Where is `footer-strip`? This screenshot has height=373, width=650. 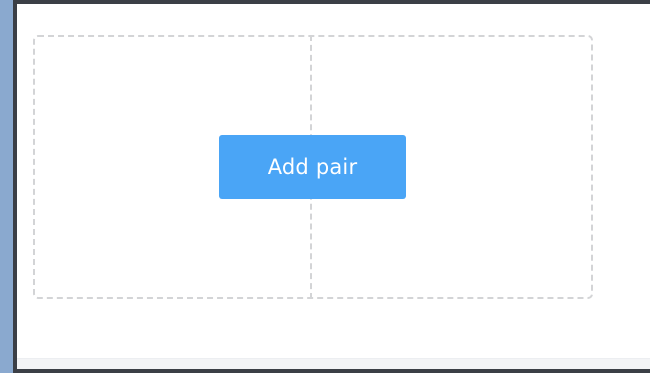 footer-strip is located at coordinates (333, 363).